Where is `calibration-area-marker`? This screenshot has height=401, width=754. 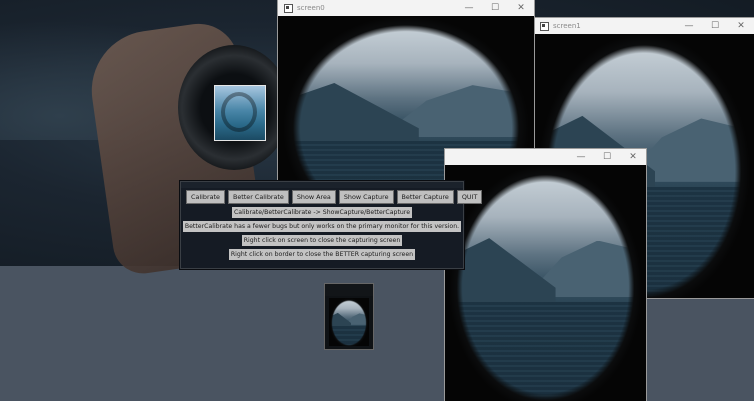 calibration-area-marker is located at coordinates (240, 113).